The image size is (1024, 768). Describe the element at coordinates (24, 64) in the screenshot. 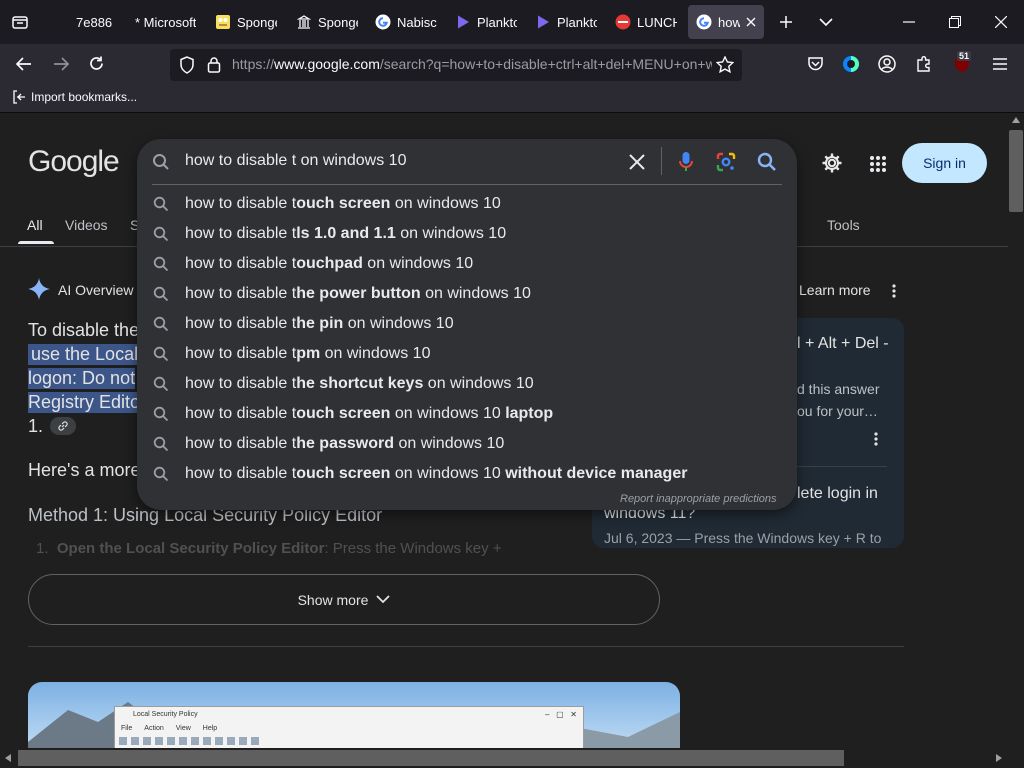

I see `back-icon` at that location.